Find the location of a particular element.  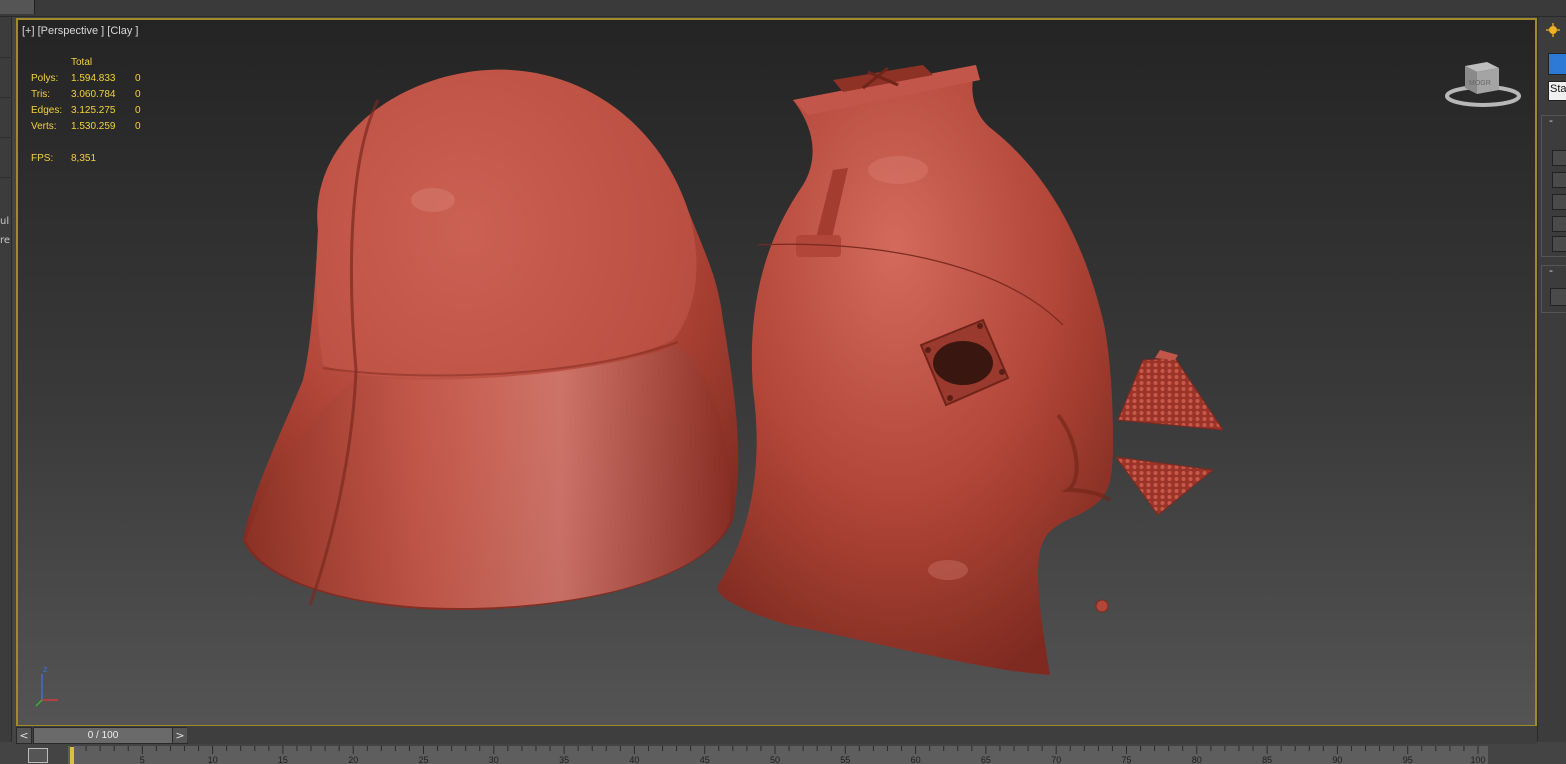

stats-value: 1.530.259 is located at coordinates (93, 126).